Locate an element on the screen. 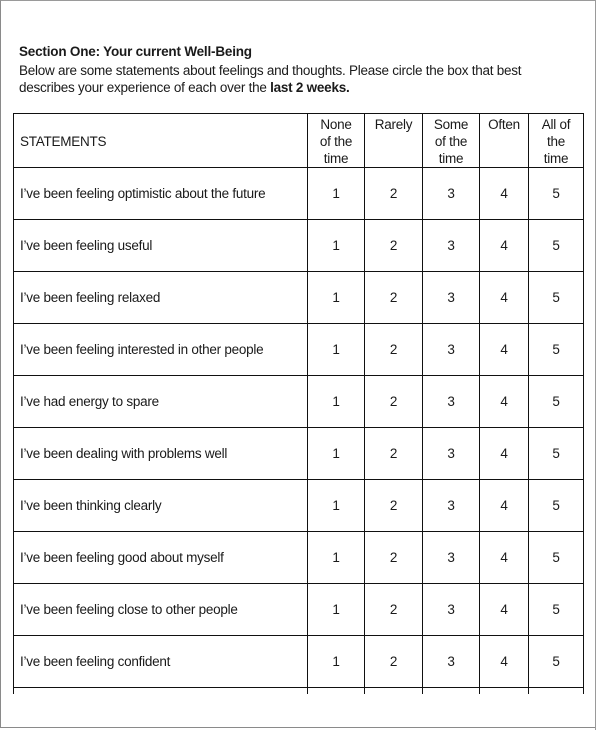 The width and height of the screenshot is (600, 730). intro-bold-period: last 2 weeks. is located at coordinates (310, 87).